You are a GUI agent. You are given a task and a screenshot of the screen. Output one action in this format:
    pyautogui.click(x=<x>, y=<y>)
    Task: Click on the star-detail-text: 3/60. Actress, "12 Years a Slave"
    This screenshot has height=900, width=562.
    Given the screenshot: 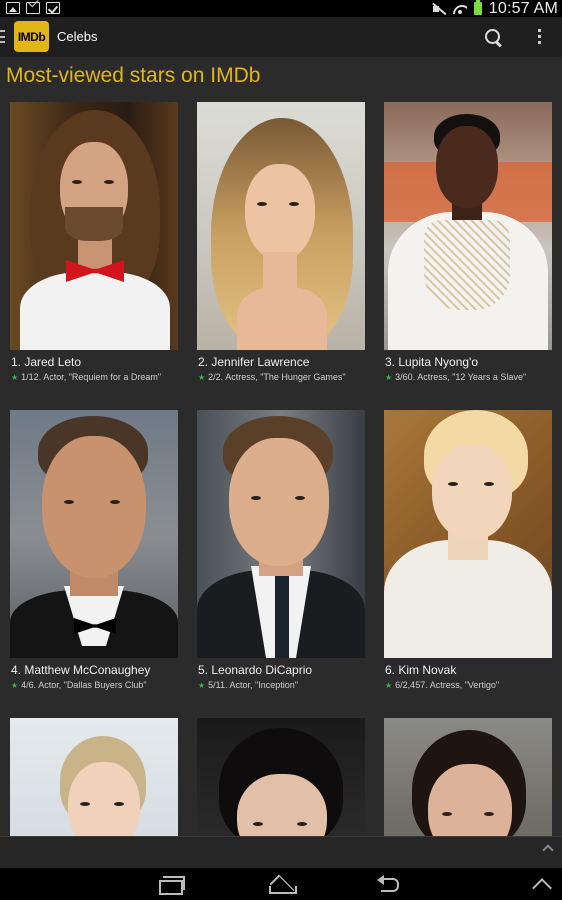 What is the action you would take?
    pyautogui.click(x=461, y=377)
    